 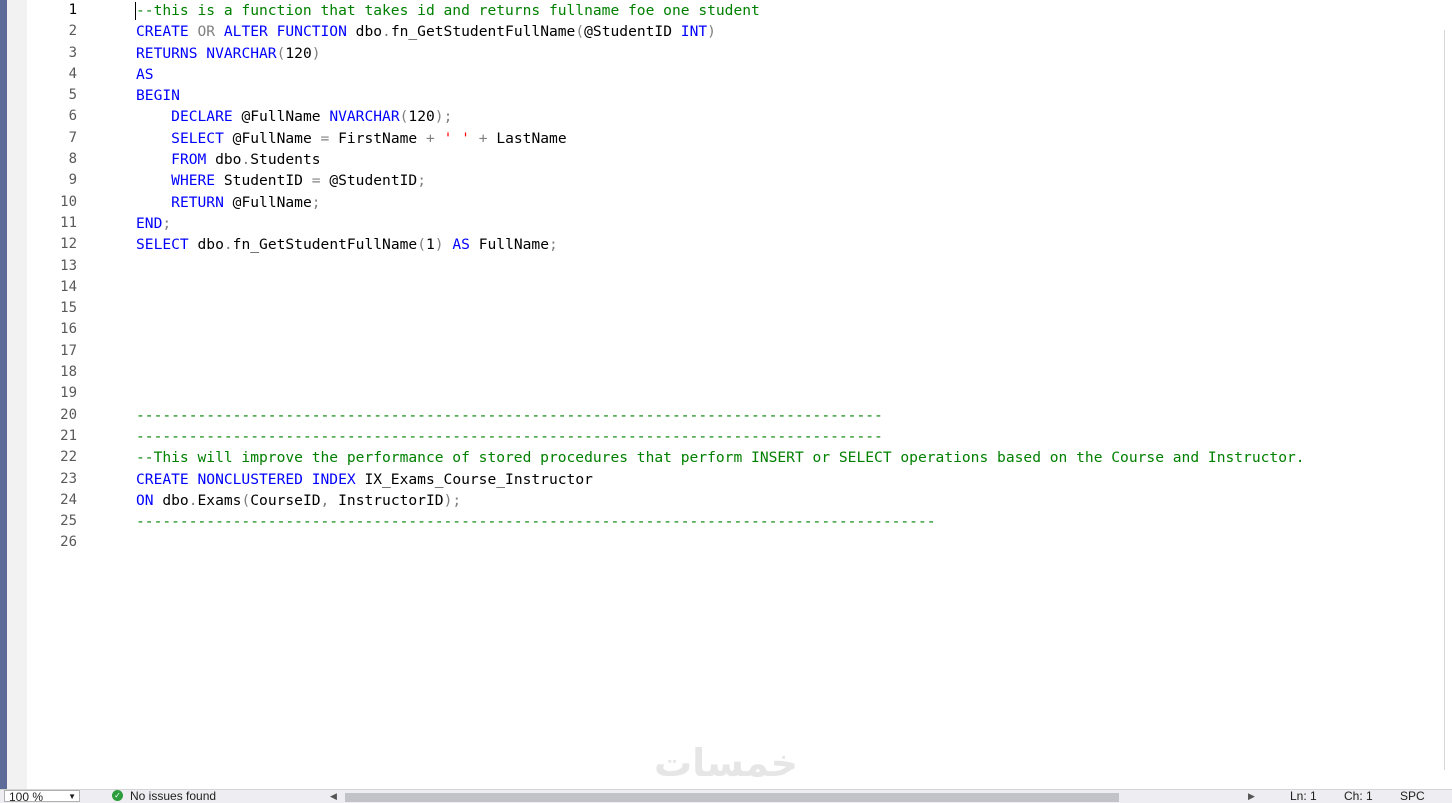 What do you see at coordinates (167, 32) in the screenshot?
I see `code-token: CREATE` at bounding box center [167, 32].